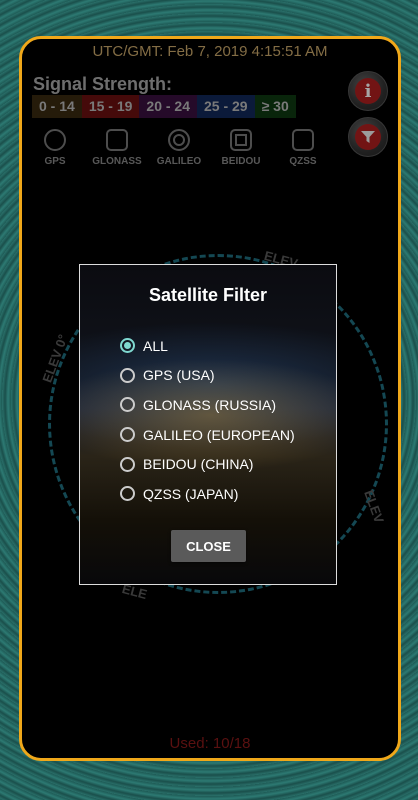 The image size is (418, 800). What do you see at coordinates (207, 405) in the screenshot?
I see `option-glonass: GLONASS (RUSSIA)` at bounding box center [207, 405].